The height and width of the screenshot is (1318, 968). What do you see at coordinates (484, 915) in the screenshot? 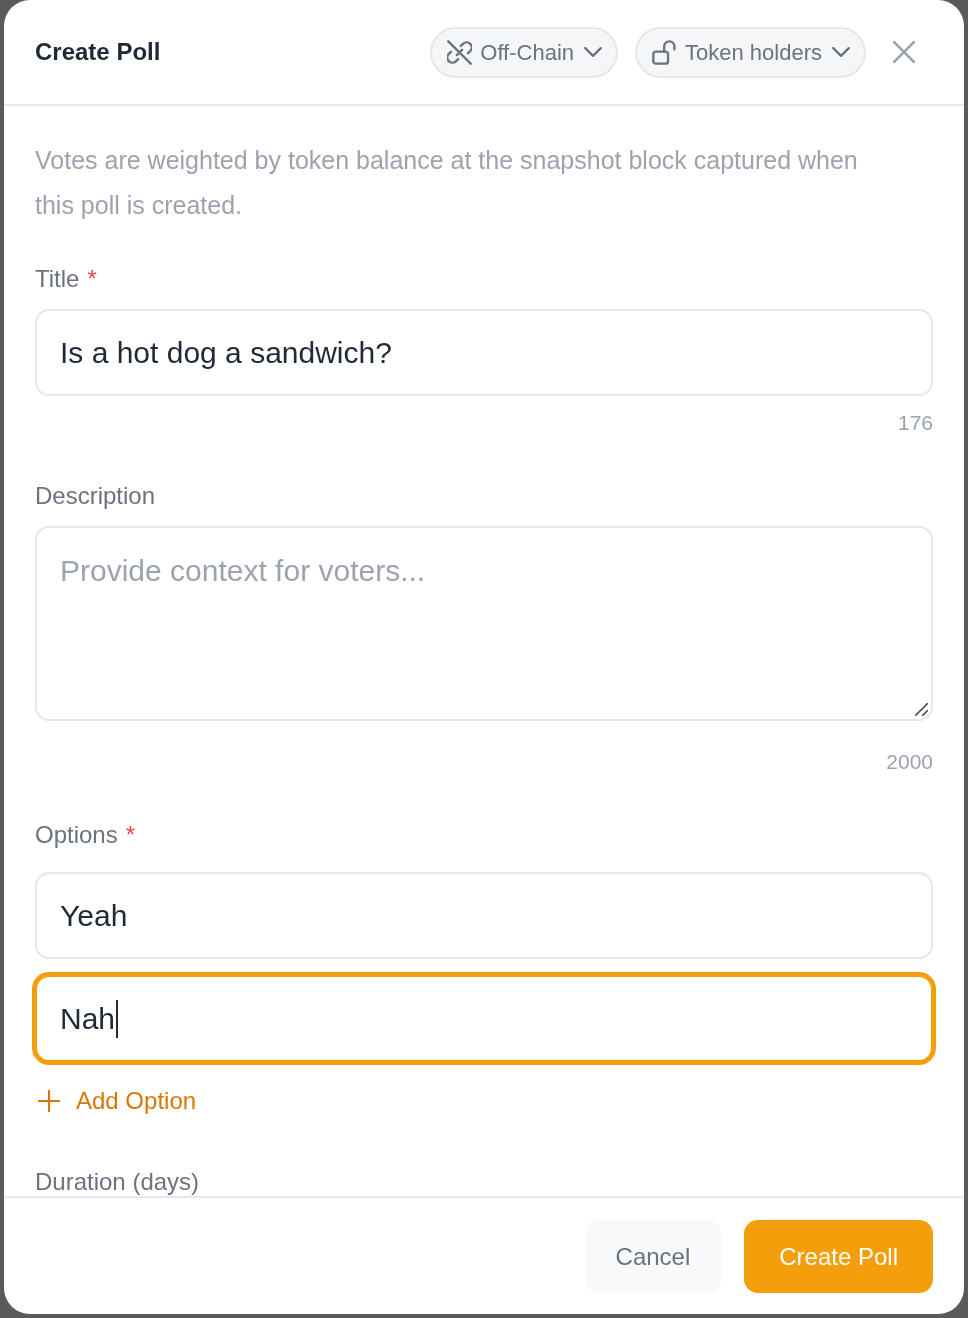
I see `option-input: Yeah` at bounding box center [484, 915].